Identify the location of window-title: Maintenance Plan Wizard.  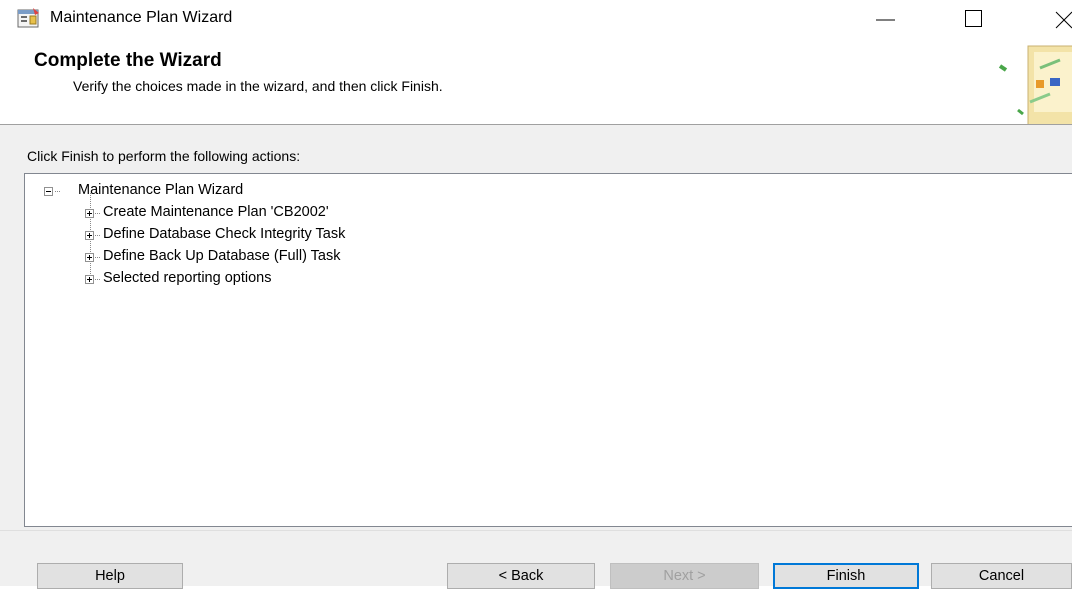
(141, 17).